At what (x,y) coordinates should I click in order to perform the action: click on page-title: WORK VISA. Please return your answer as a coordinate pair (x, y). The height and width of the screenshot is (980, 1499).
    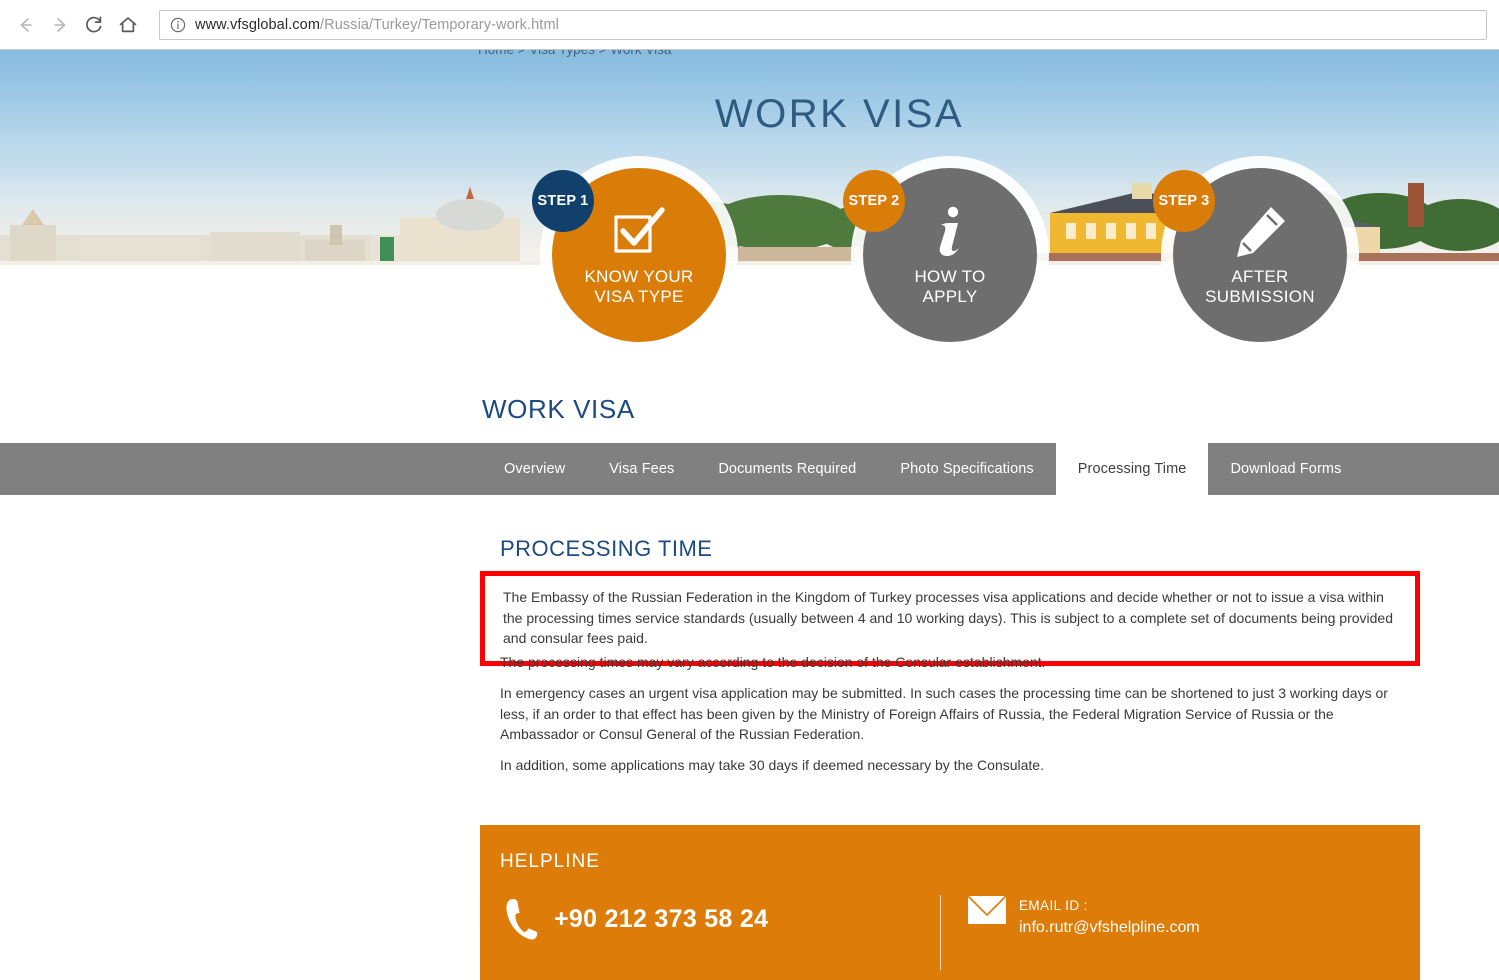
    Looking at the image, I should click on (558, 409).